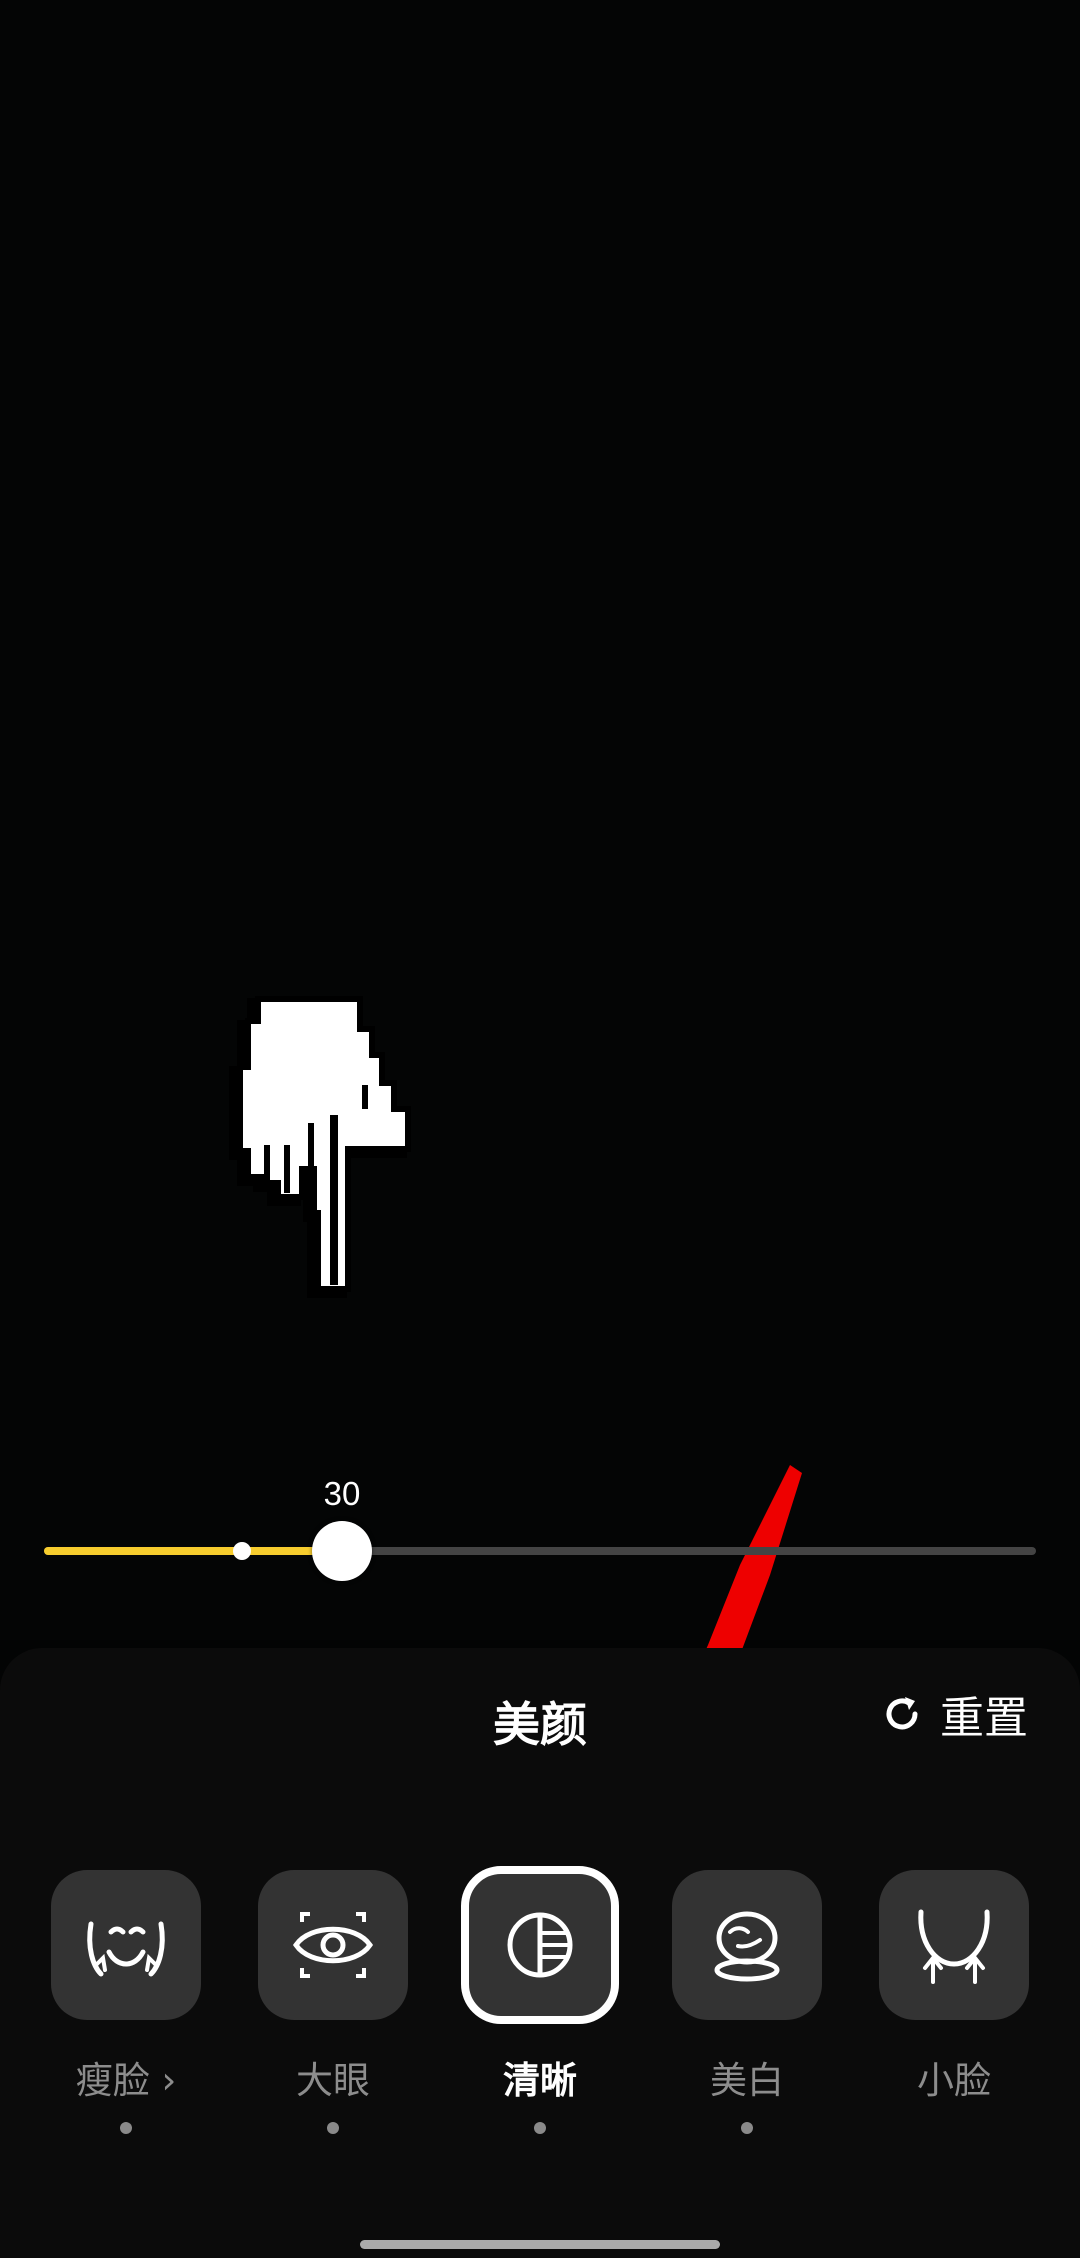 Image resolution: width=1080 pixels, height=2258 pixels. I want to click on slider-thumb, so click(342, 1551).